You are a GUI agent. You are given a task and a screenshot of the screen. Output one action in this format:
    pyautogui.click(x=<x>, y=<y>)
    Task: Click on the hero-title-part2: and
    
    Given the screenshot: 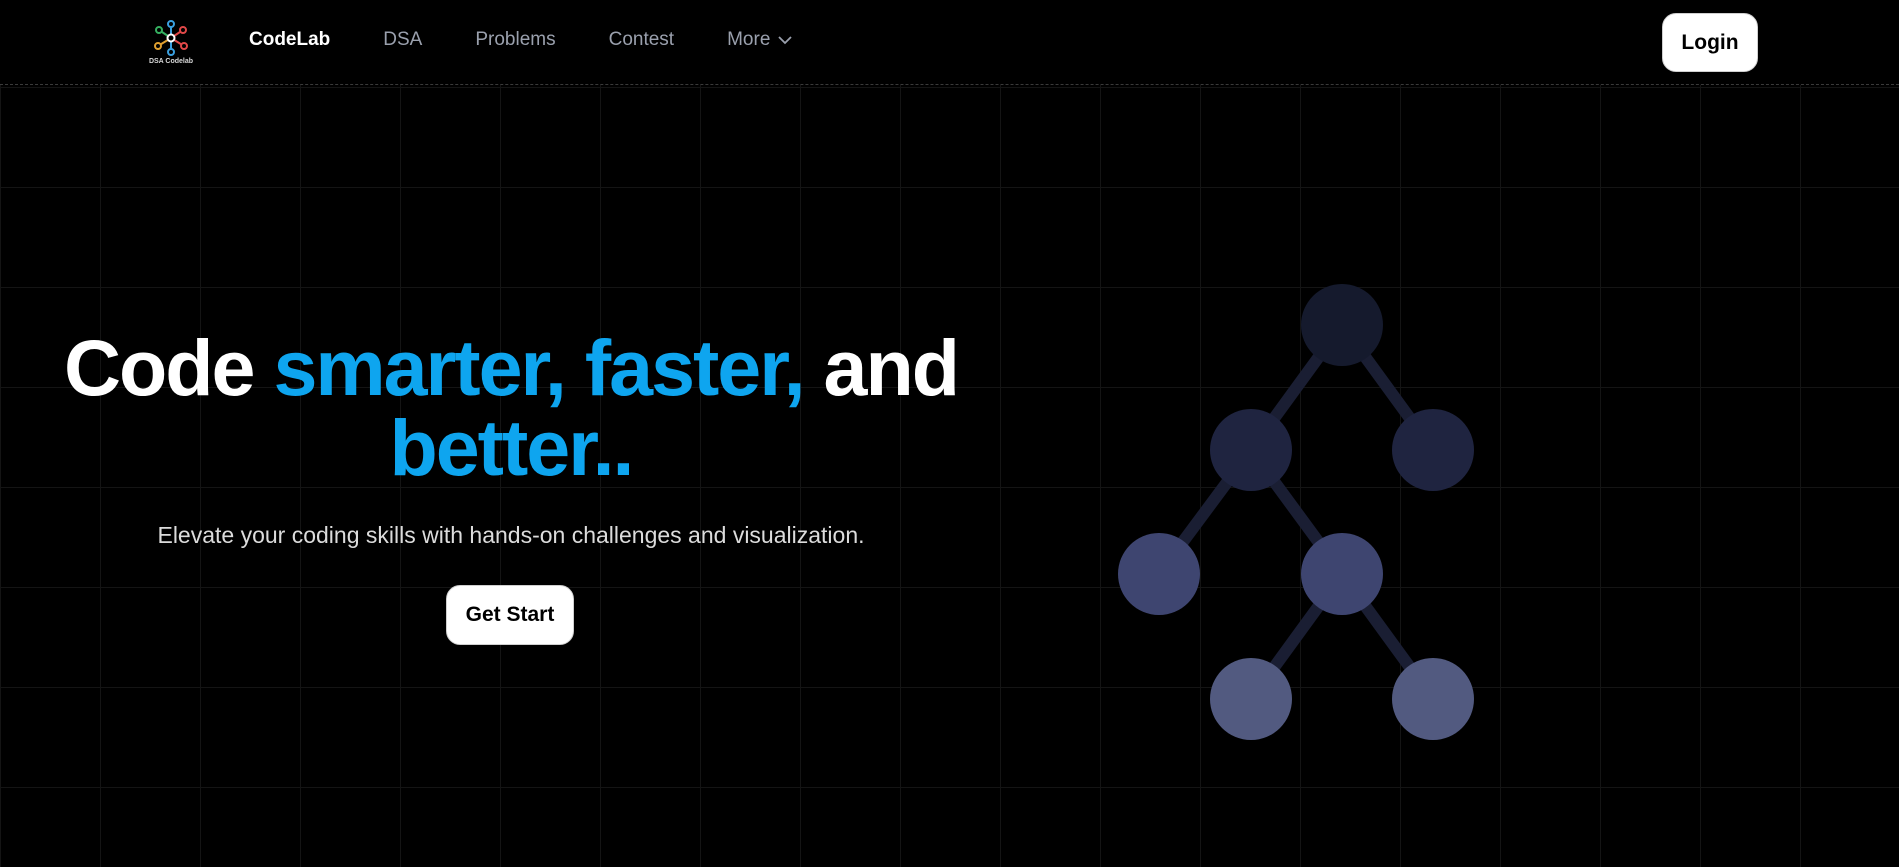 What is the action you would take?
    pyautogui.click(x=881, y=367)
    